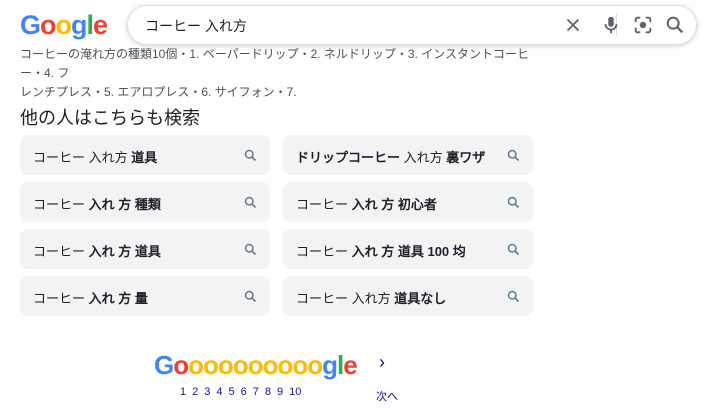 This screenshot has width=710, height=409. What do you see at coordinates (573, 25) in the screenshot?
I see `close-icon` at bounding box center [573, 25].